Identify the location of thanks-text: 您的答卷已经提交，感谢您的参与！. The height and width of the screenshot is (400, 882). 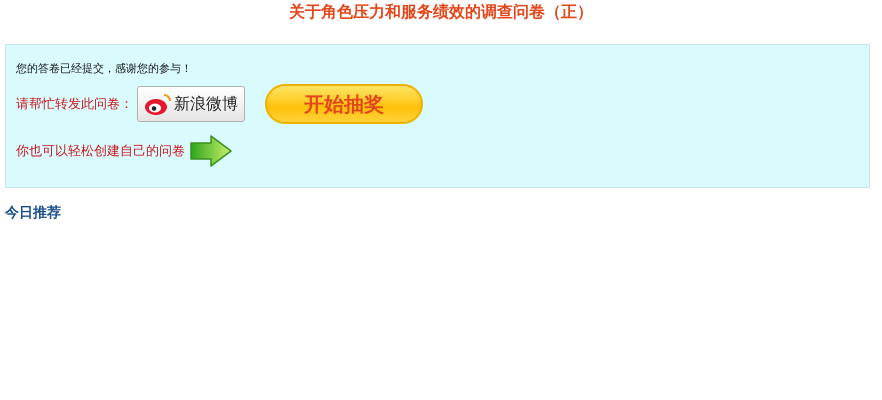
(104, 68).